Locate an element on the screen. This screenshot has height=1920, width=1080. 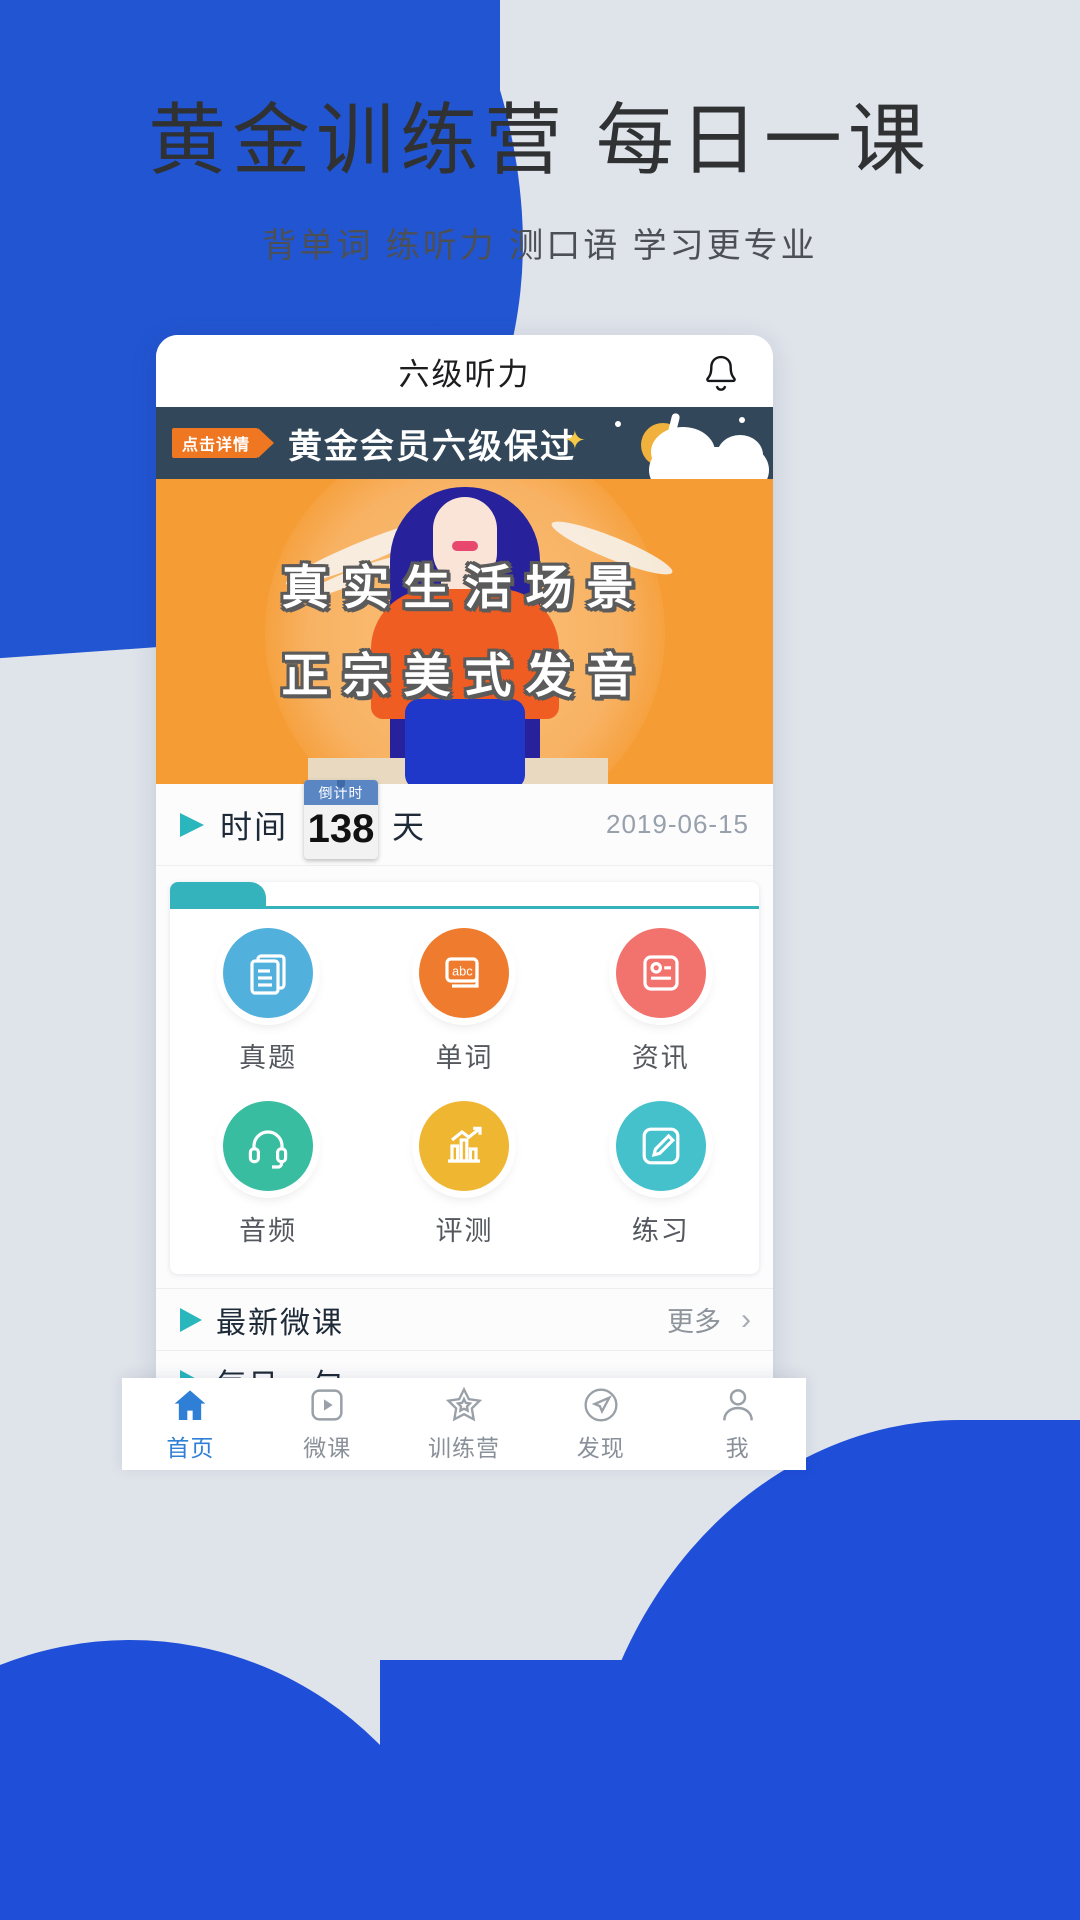
poster-headline-area: 黄金训练营 每日一课 背单词 练听力 测口语 学习更专业 is located at coordinates (540, 181).